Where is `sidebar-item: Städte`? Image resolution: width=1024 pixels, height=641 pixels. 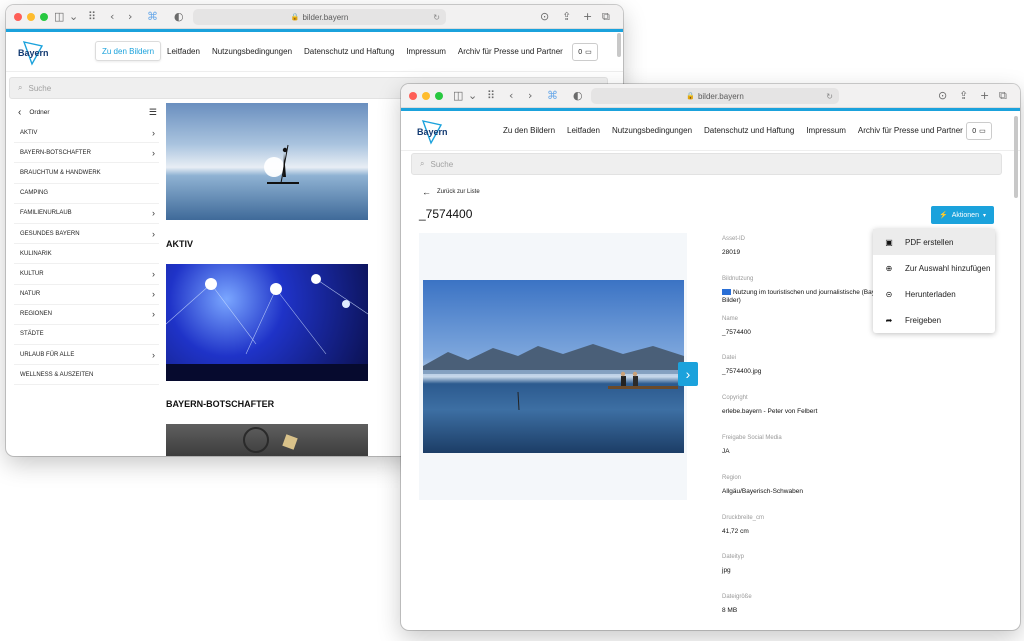
sidebar-item: Städte is located at coordinates (86, 335).